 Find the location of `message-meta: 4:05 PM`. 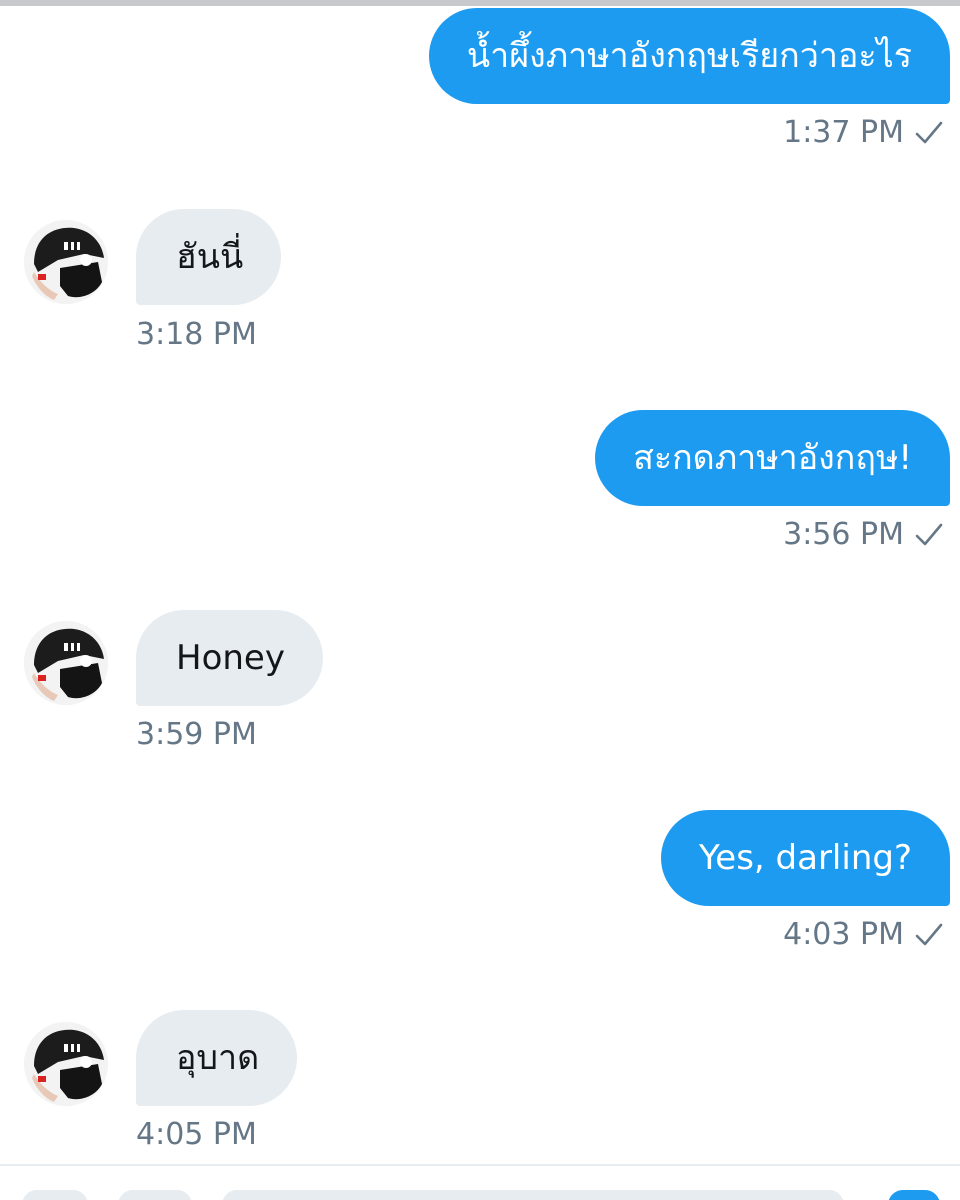

message-meta: 4:05 PM is located at coordinates (196, 1135).